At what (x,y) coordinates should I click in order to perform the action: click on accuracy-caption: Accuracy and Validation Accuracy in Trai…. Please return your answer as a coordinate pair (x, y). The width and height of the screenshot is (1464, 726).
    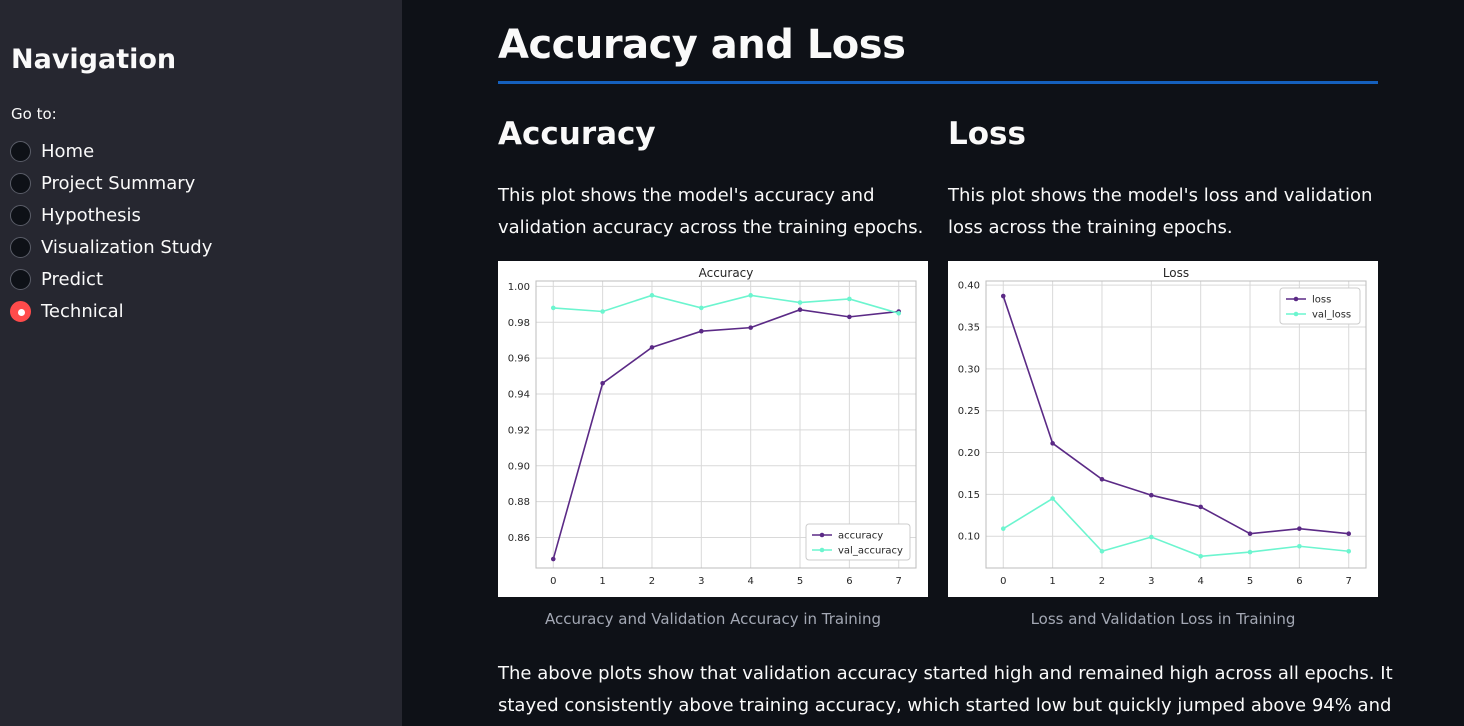
    Looking at the image, I should click on (713, 619).